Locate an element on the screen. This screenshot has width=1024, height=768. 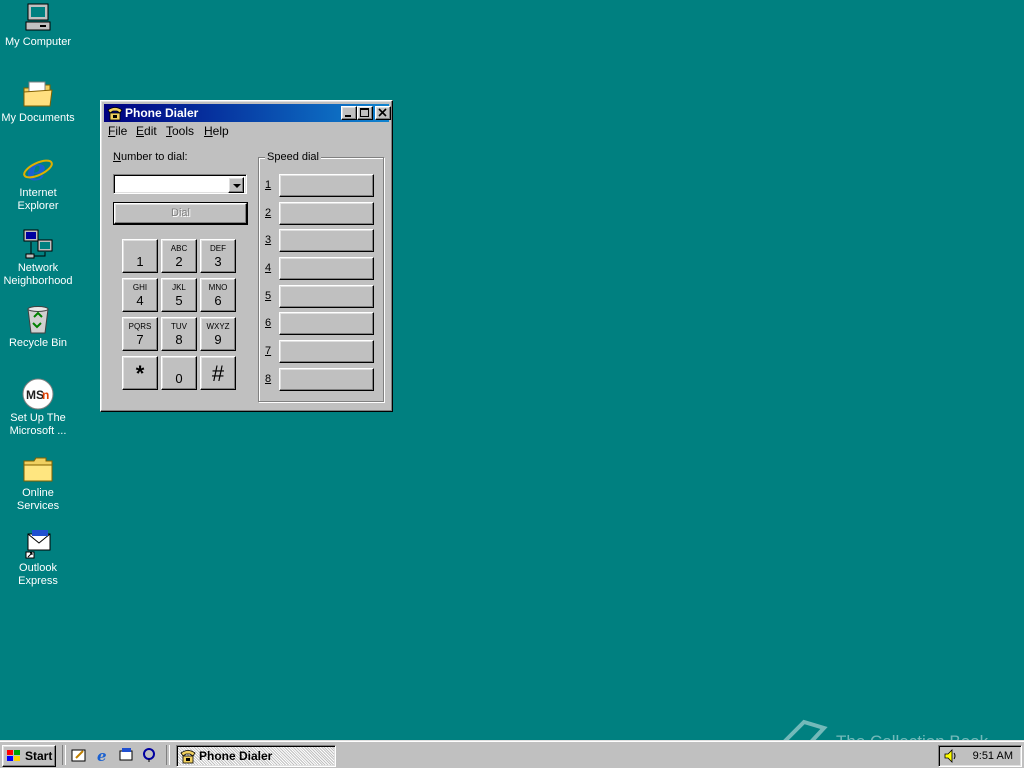
keypad-key-5: JKL 5 is located at coordinates (179, 295).